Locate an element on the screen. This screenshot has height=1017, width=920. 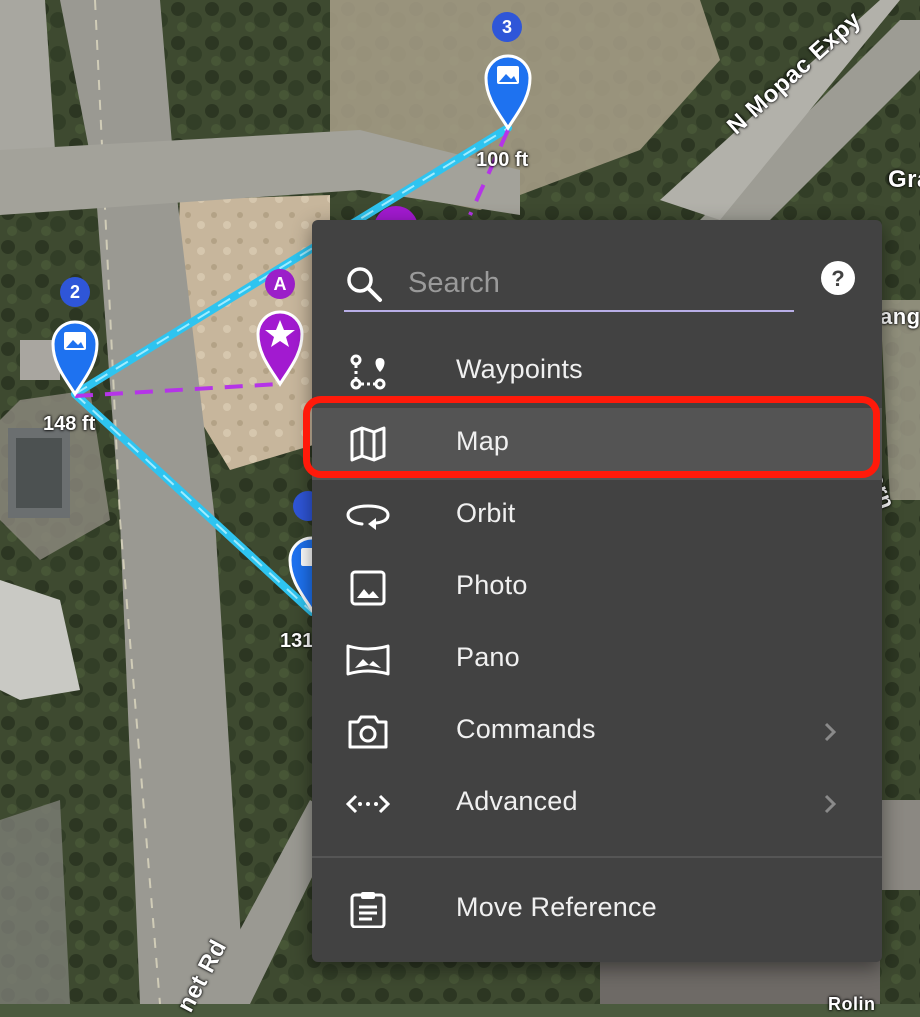
menu-item-pano: Pano is located at coordinates (597, 660).